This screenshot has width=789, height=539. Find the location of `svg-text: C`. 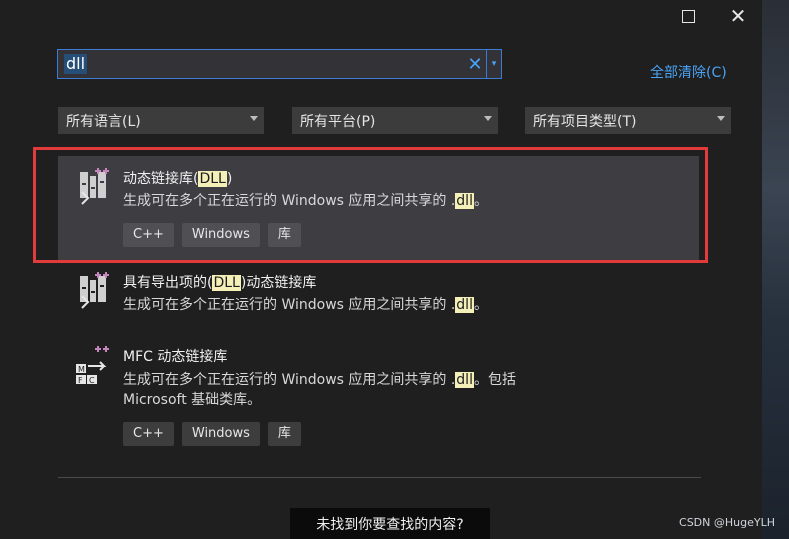

svg-text: C is located at coordinates (92, 380).